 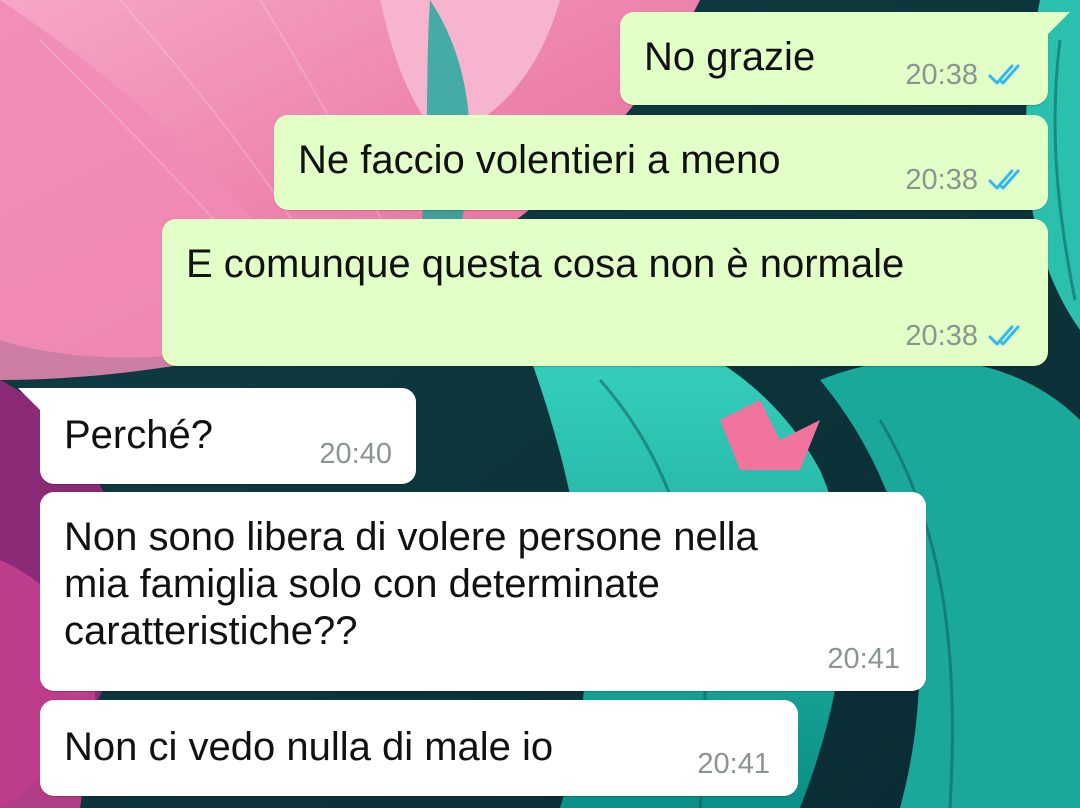 What do you see at coordinates (730, 57) in the screenshot?
I see `message-text: No grazie` at bounding box center [730, 57].